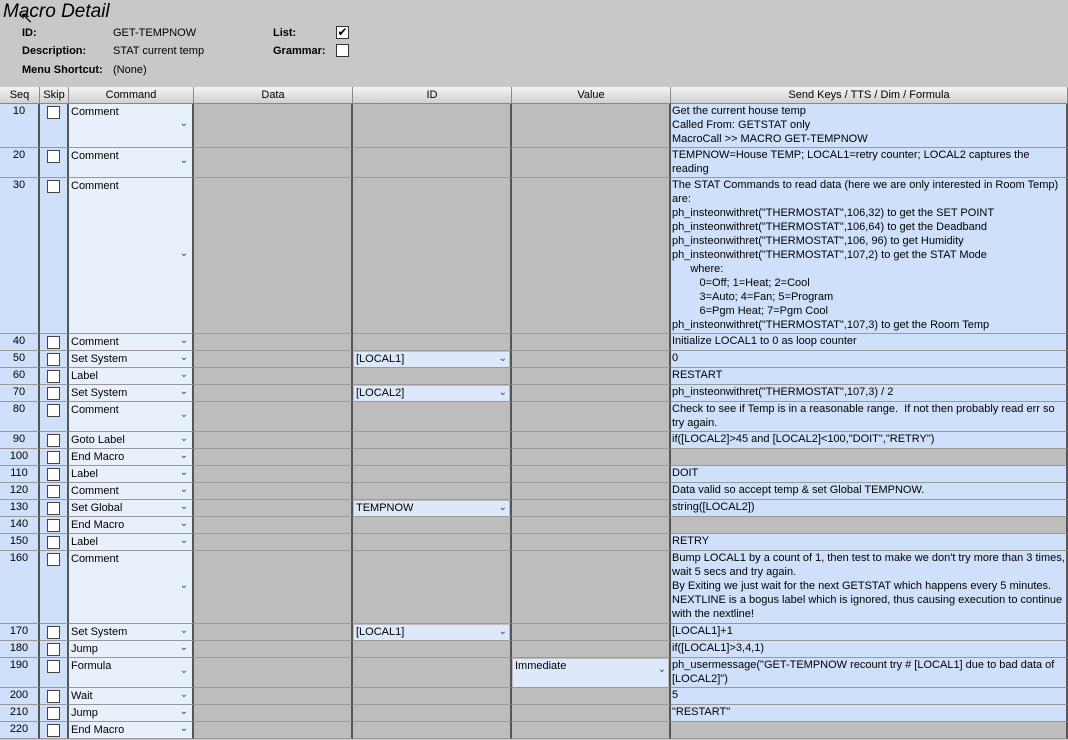  Describe the element at coordinates (20, 474) in the screenshot. I see `seq-cell: 110` at that location.